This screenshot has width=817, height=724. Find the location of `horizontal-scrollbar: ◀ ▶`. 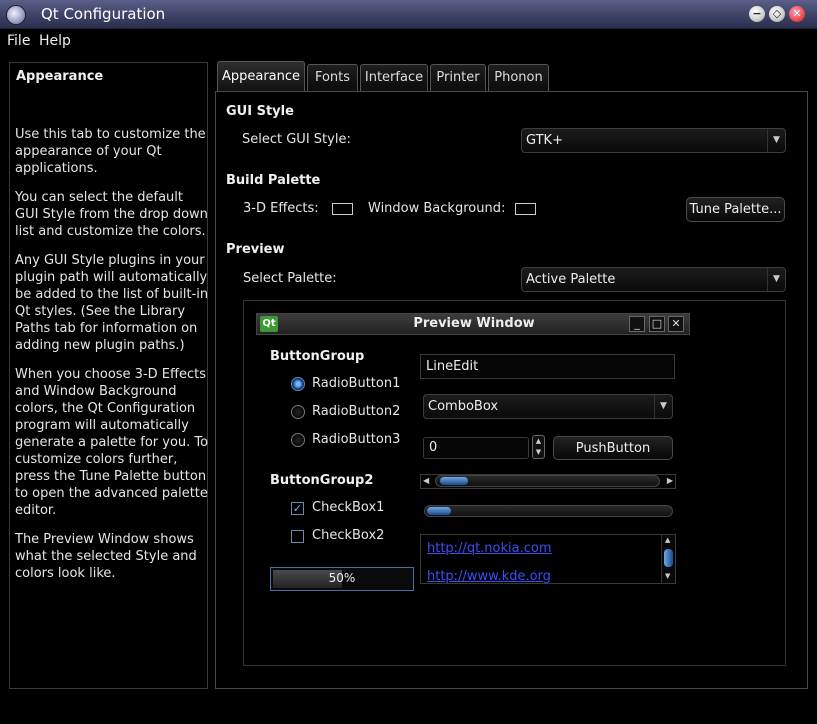

horizontal-scrollbar: ◀ ▶ is located at coordinates (548, 481).